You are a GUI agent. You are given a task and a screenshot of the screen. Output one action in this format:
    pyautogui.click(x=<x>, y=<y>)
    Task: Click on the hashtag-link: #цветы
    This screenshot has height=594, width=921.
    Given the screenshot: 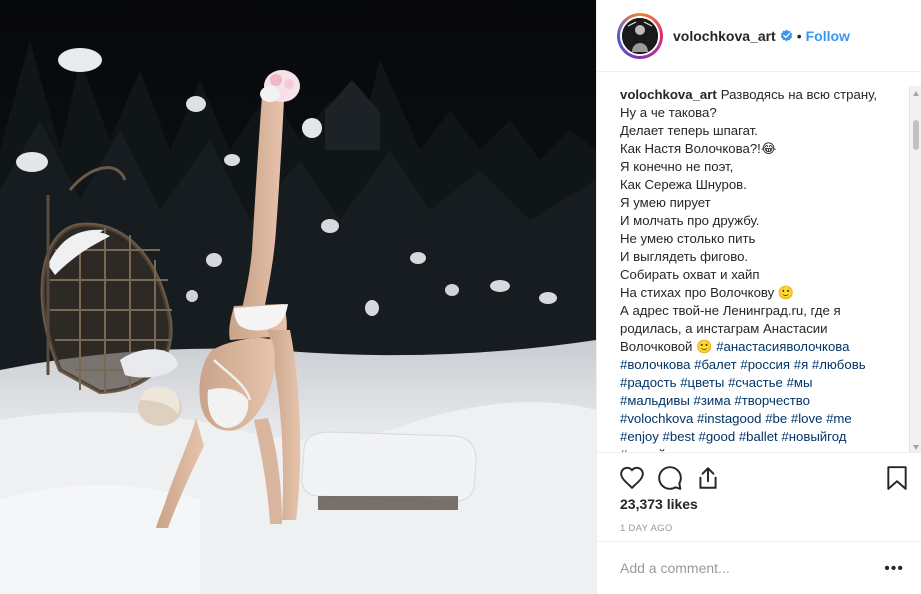 What is the action you would take?
    pyautogui.click(x=702, y=382)
    